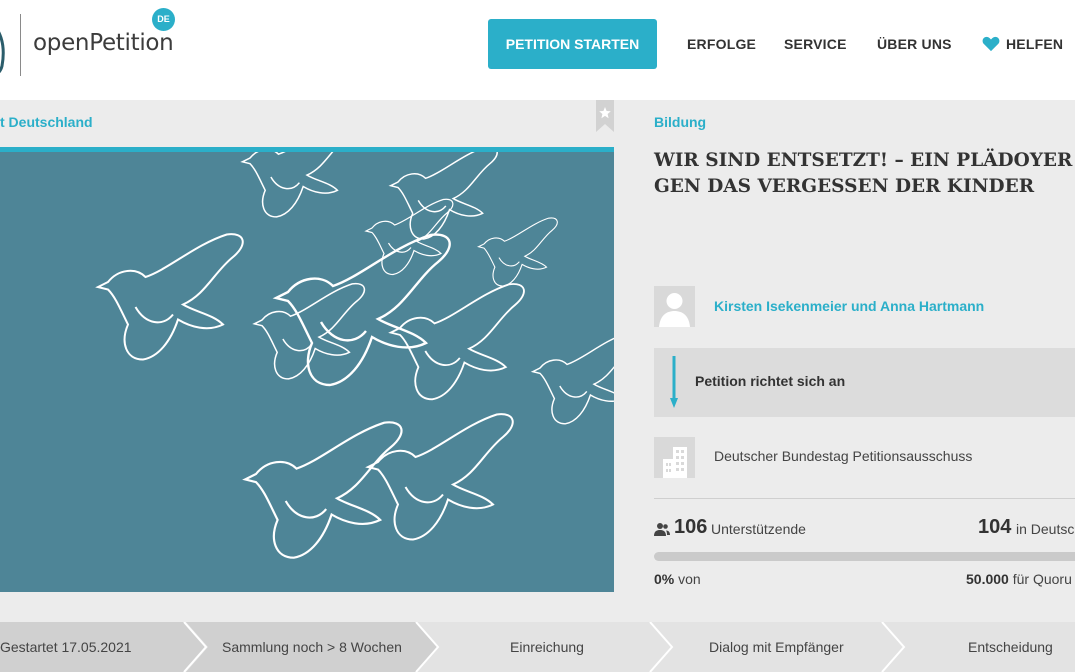  Describe the element at coordinates (66, 647) in the screenshot. I see `step-started: Gestartet 17.05.2021` at that location.